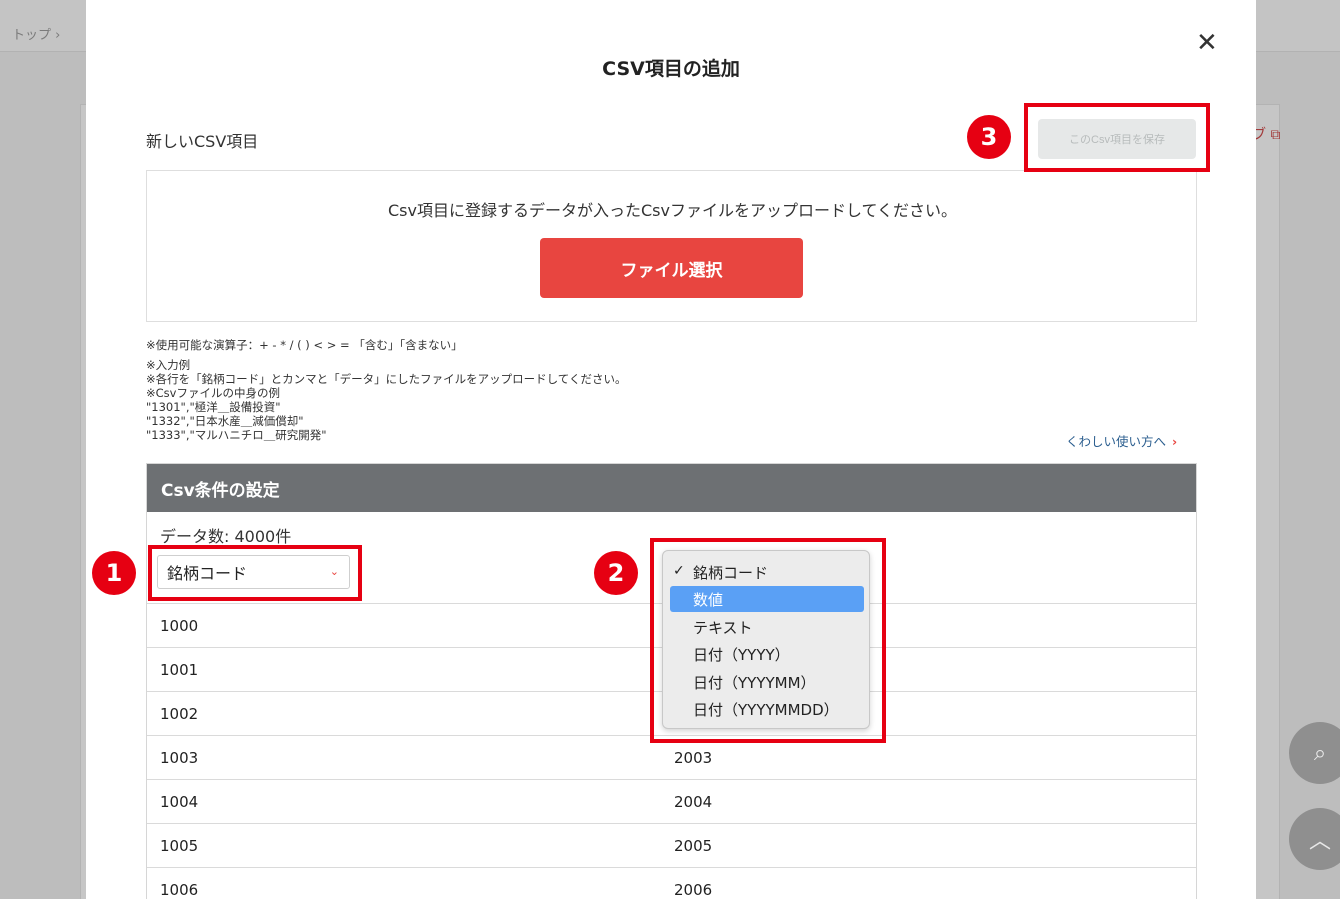 The image size is (1340, 899). I want to click on upload-message: Csv項目に登録するデータが入ったCsvファイルをアップロードしてください。, so click(672, 210).